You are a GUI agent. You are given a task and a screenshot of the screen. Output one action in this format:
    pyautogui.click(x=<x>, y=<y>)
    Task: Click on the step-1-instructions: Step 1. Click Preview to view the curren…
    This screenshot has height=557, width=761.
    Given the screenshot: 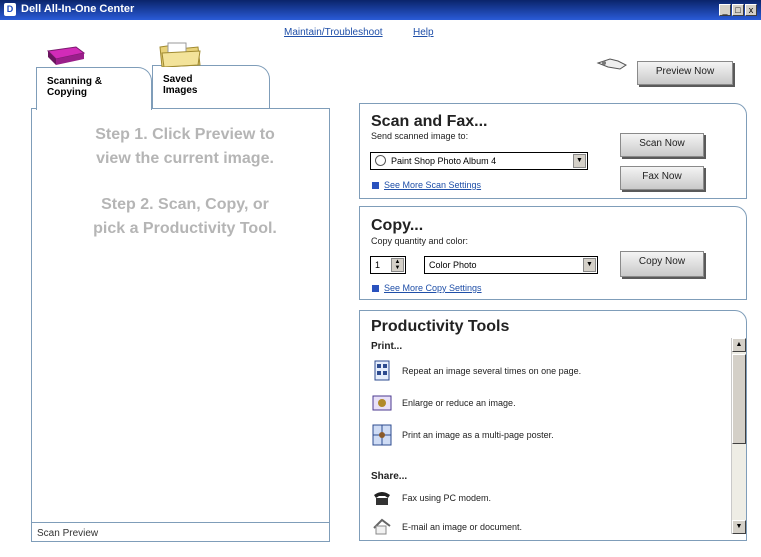 What is the action you would take?
    pyautogui.click(x=185, y=146)
    